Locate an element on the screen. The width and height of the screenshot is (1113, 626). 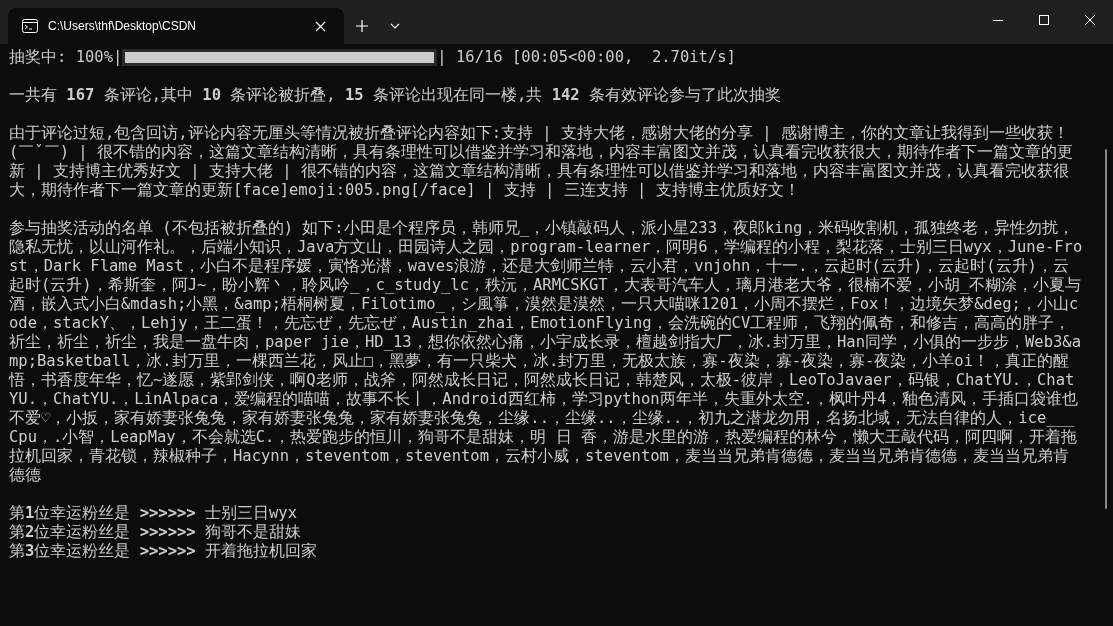
progress-stats: | 16/16 [00:05<00:00, 2.70it/s] is located at coordinates (586, 57).